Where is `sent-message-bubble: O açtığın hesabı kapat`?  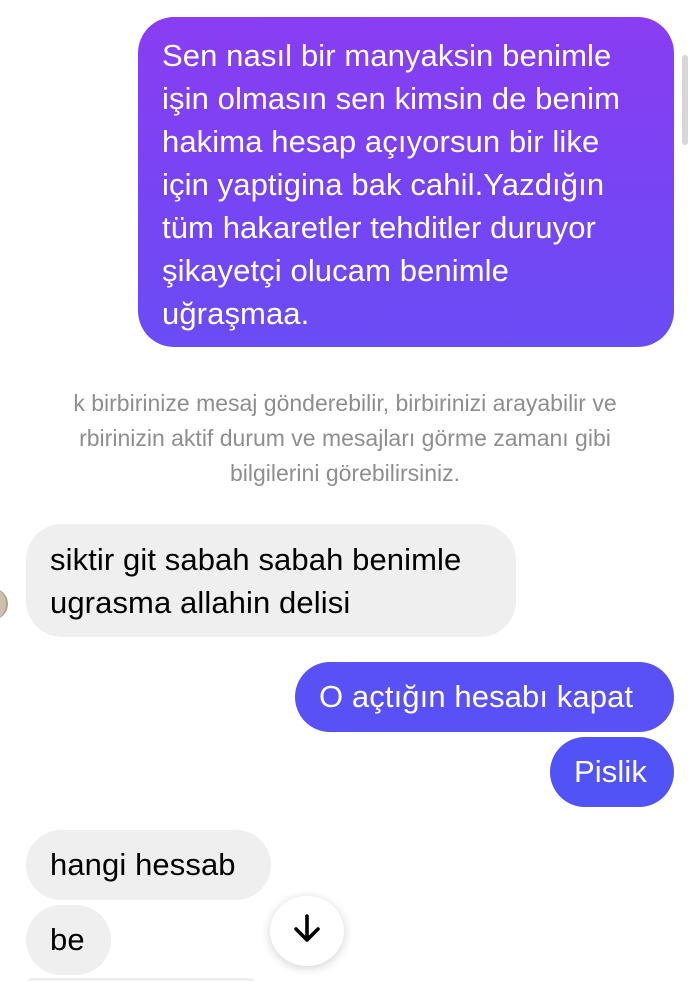 sent-message-bubble: O açtığın hesabı kapat is located at coordinates (484, 697).